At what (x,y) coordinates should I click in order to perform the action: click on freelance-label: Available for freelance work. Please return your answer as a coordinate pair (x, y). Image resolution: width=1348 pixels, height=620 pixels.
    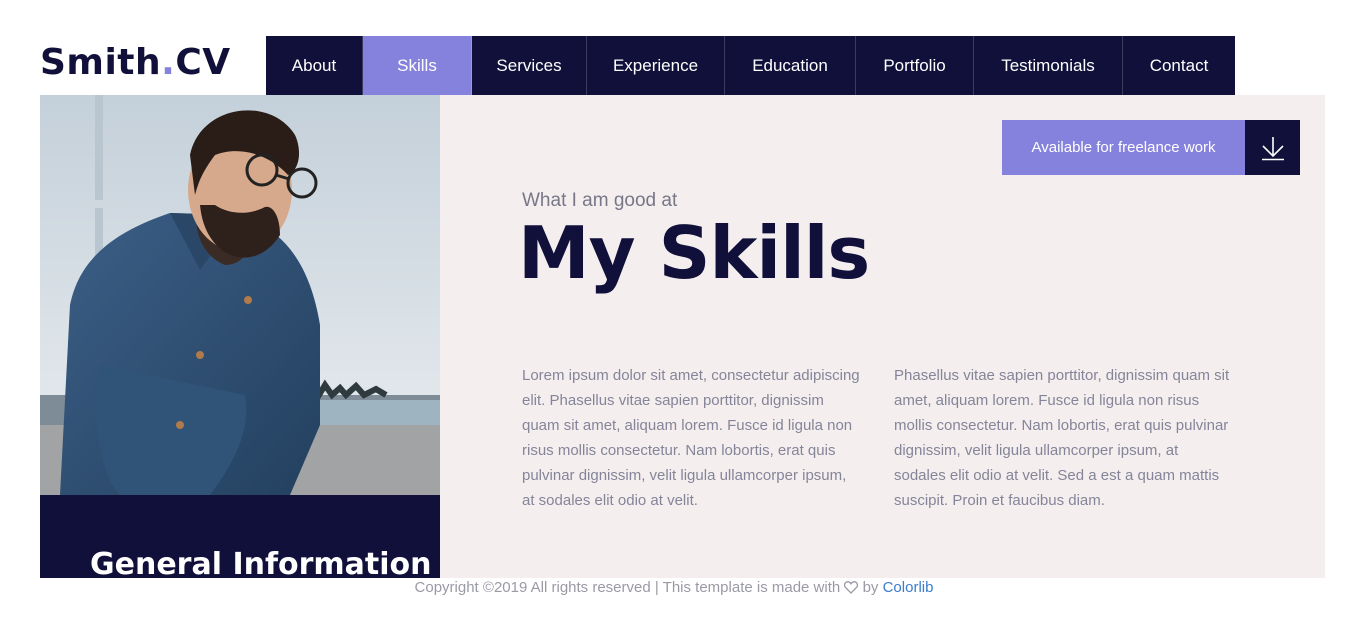
    Looking at the image, I should click on (1123, 147).